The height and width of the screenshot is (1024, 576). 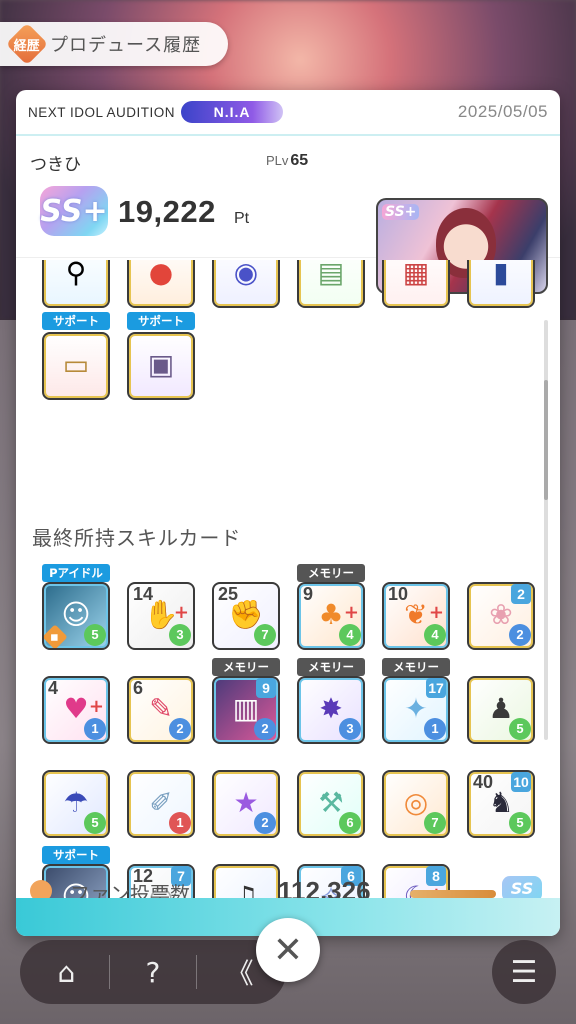 I want to click on skill-card: 17 ✦ 1, so click(x=416, y=710).